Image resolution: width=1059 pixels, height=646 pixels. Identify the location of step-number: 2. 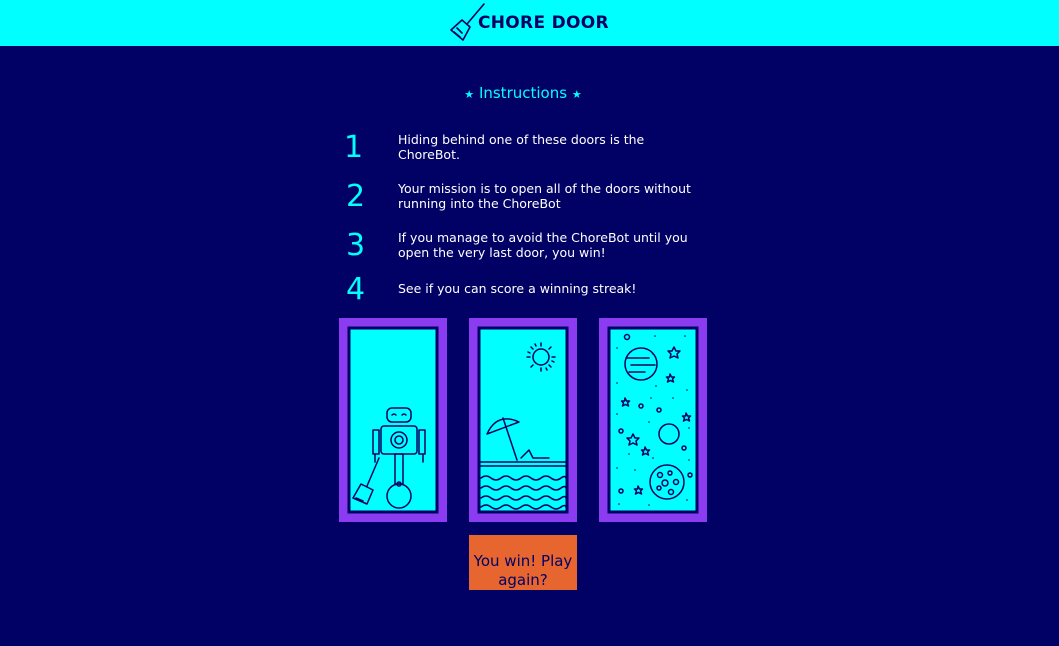
(356, 196).